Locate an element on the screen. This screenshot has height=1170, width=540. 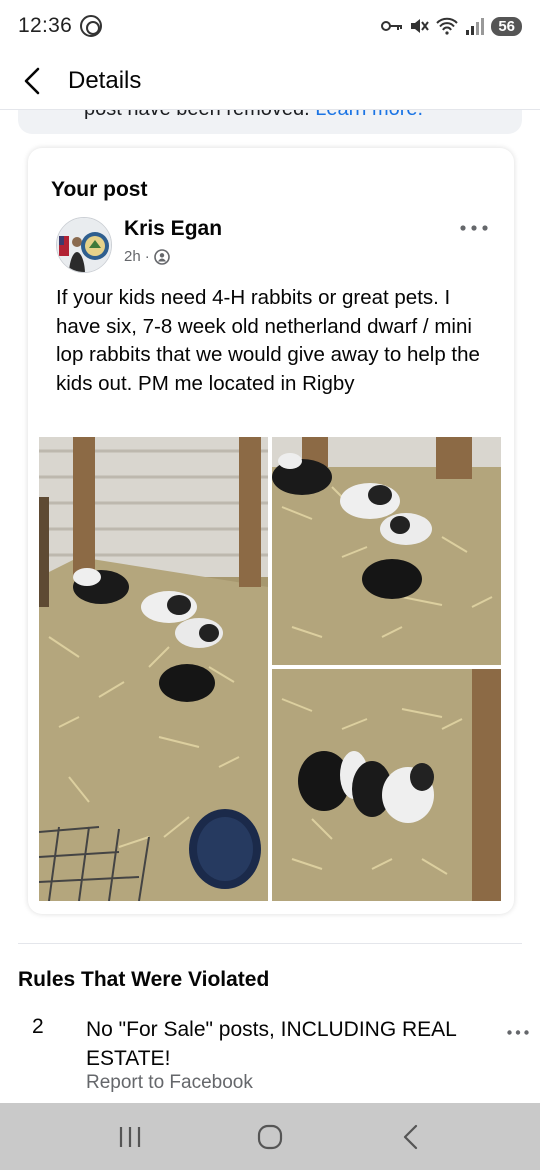
status-icons: 56 is located at coordinates (451, 26).